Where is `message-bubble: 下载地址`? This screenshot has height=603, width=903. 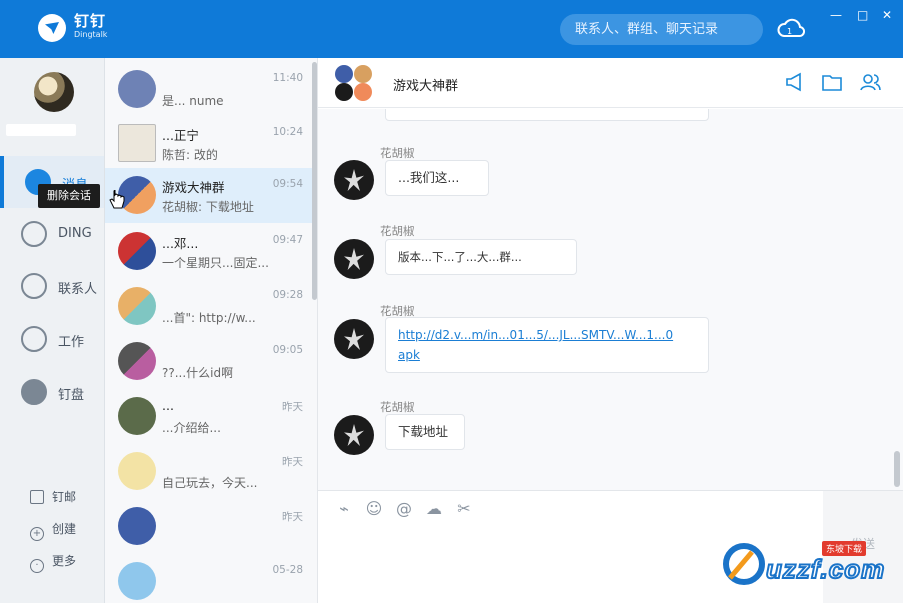
message-bubble: 下载地址 is located at coordinates (425, 432).